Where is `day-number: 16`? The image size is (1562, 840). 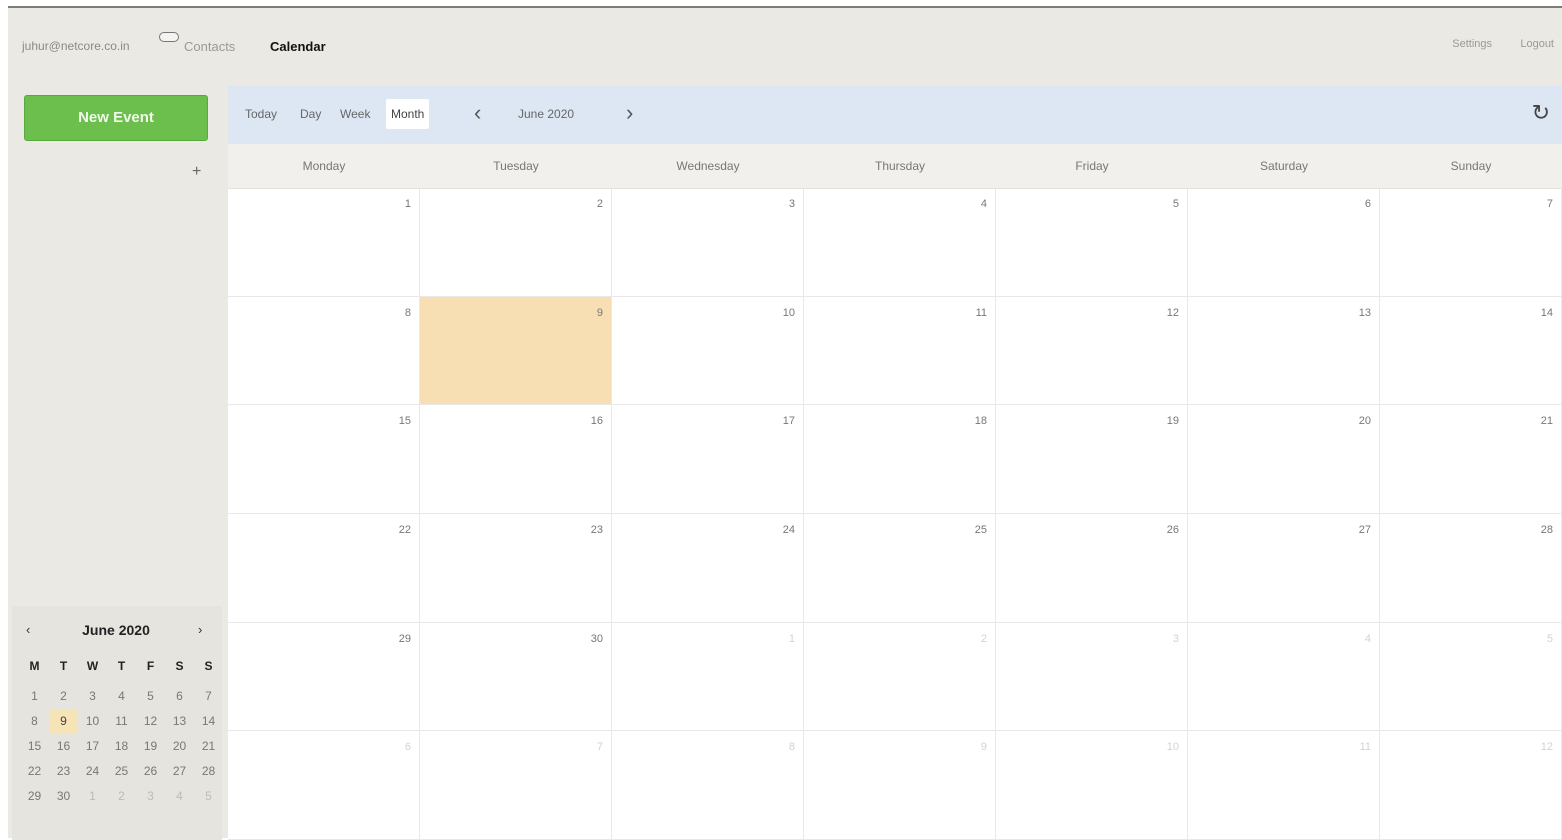
day-number: 16 is located at coordinates (596, 421).